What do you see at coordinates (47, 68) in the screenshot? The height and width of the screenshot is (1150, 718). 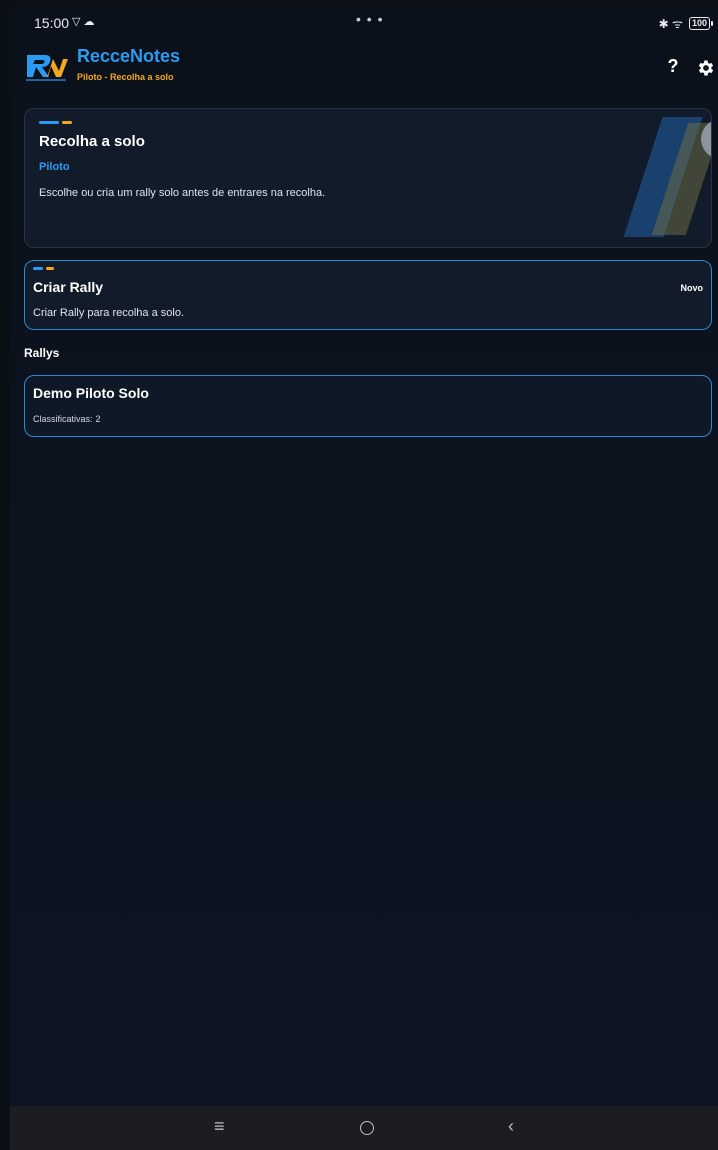 I see `reccenotes-logo` at bounding box center [47, 68].